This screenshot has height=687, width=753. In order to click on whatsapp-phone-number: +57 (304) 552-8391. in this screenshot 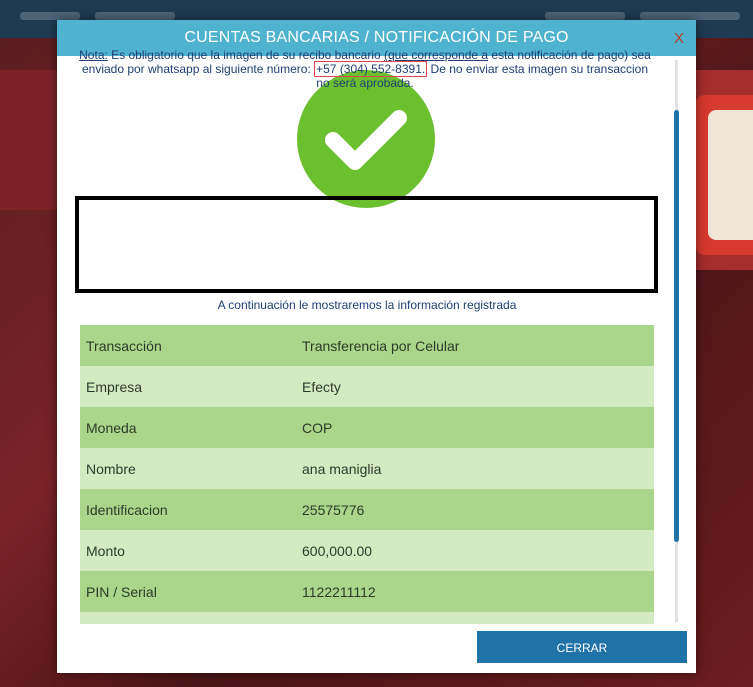, I will do `click(371, 69)`.